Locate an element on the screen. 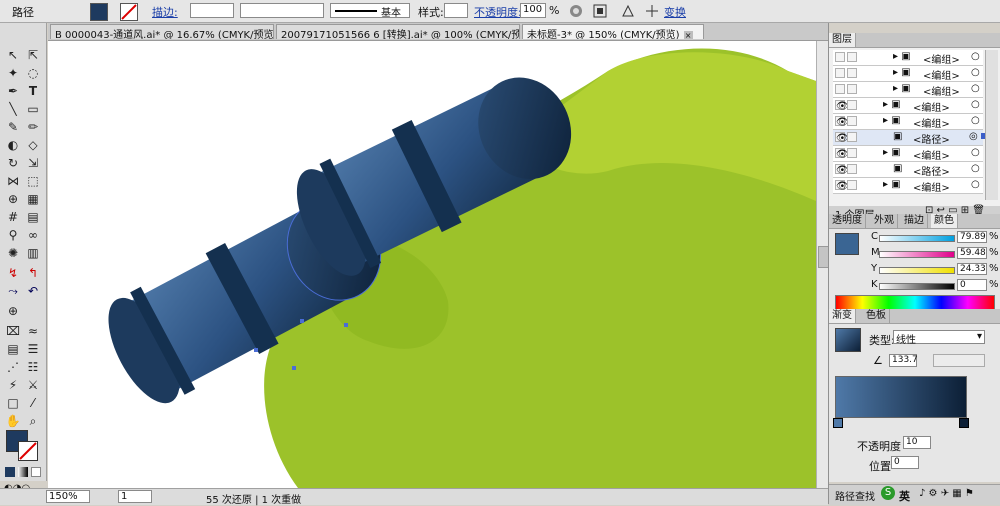  align-tool-icon: ☷ is located at coordinates (33, 367).